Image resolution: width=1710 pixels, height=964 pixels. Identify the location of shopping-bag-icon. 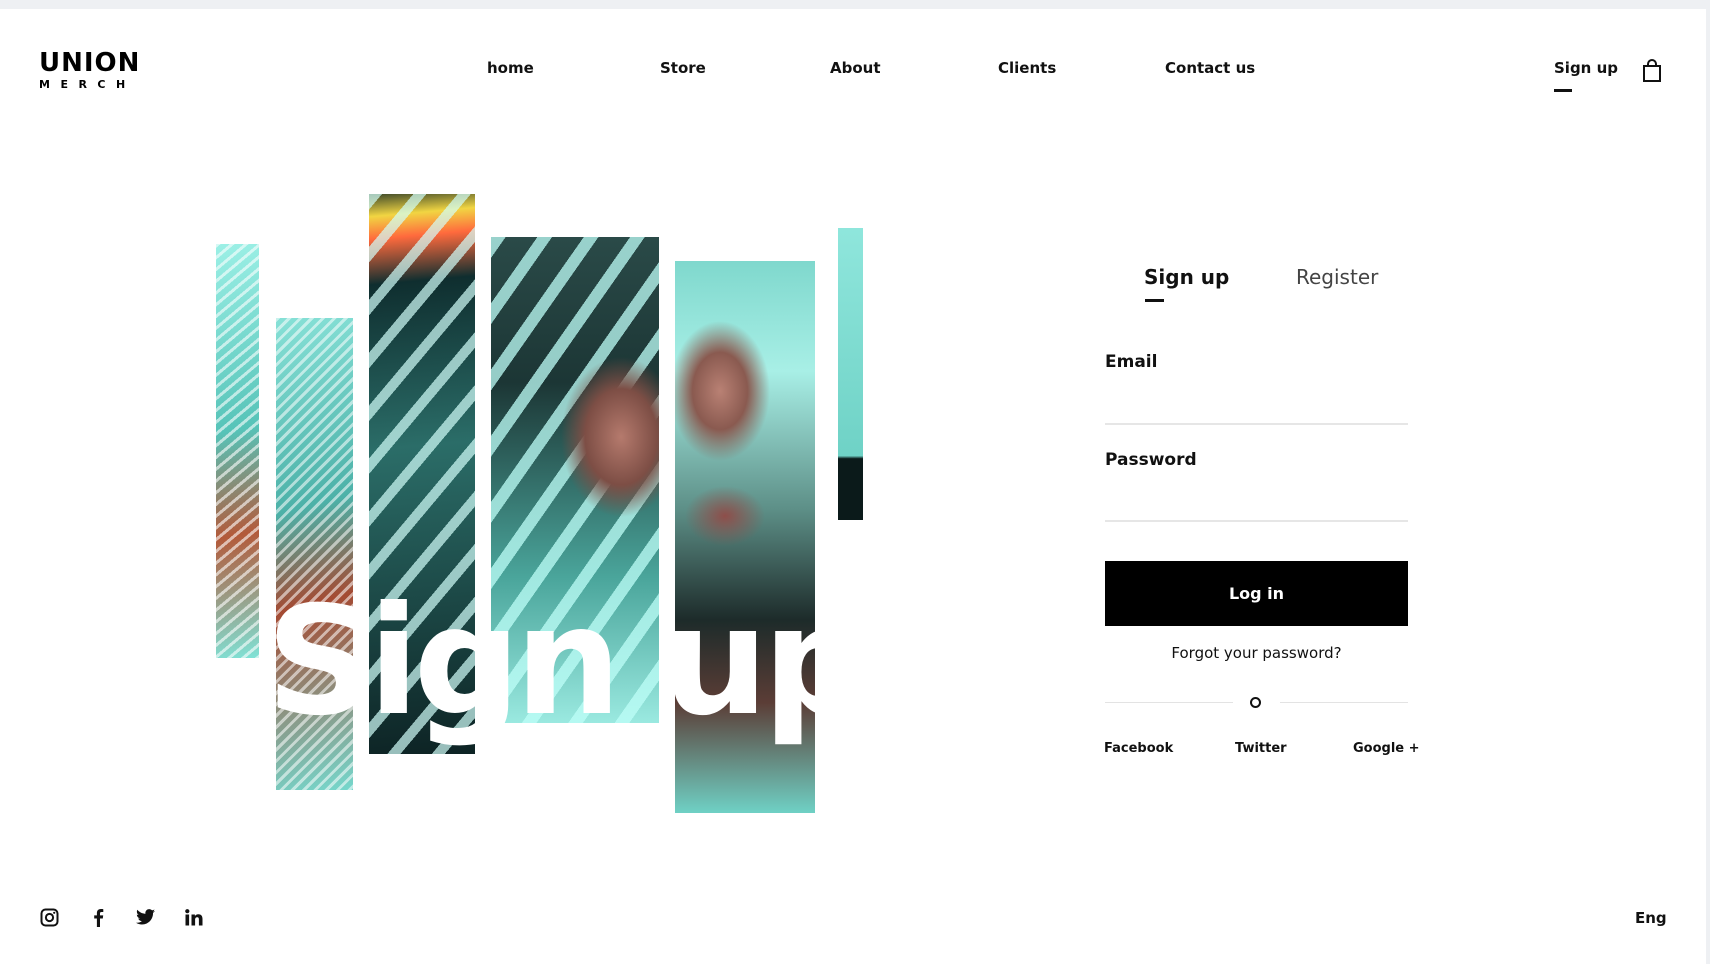
(1652, 71).